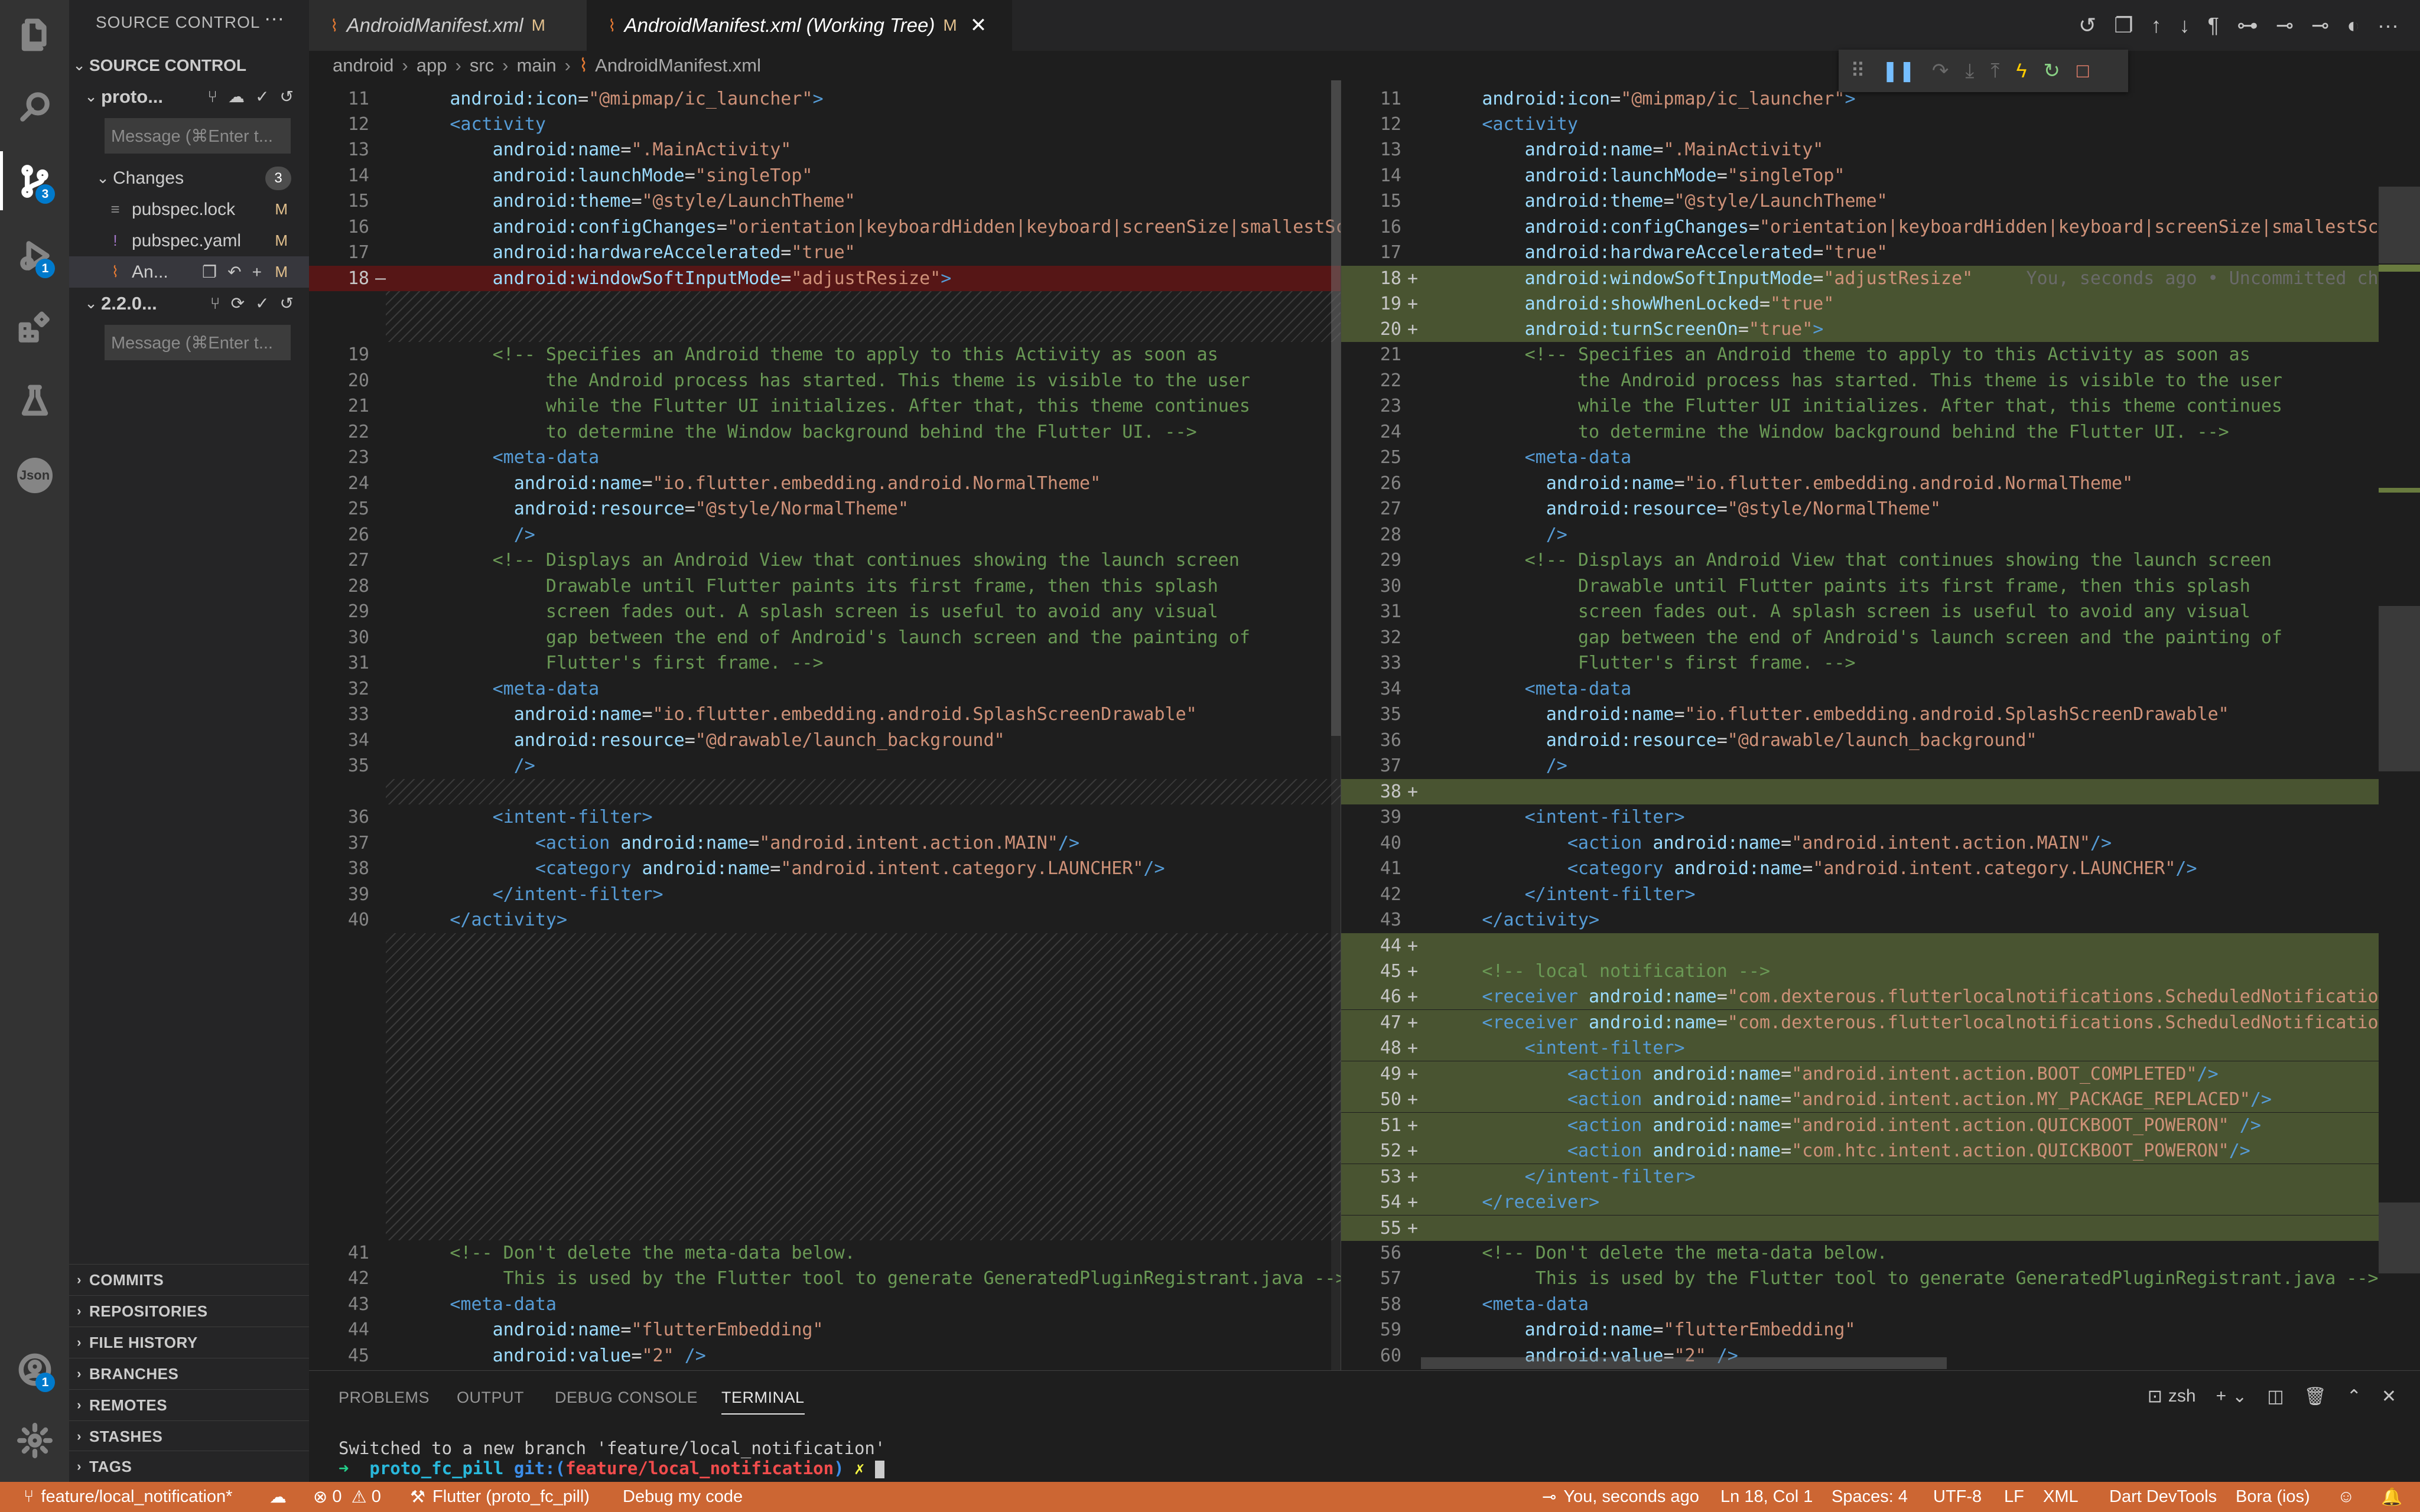  What do you see at coordinates (683, 1497) in the screenshot?
I see `status-debug: Debug my code` at bounding box center [683, 1497].